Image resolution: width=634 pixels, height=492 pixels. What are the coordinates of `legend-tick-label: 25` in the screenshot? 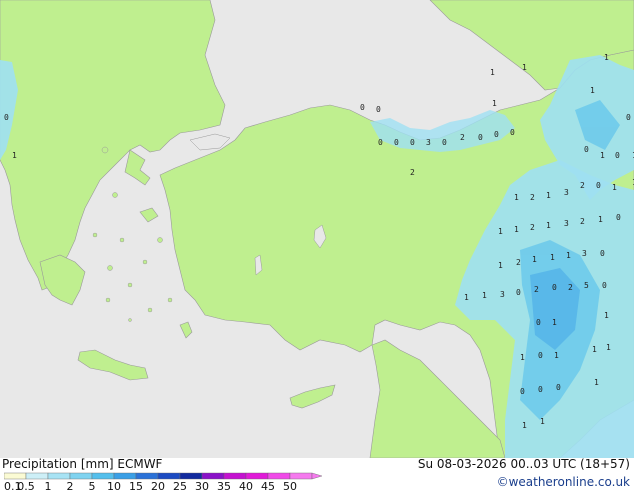 It's located at (180, 486).